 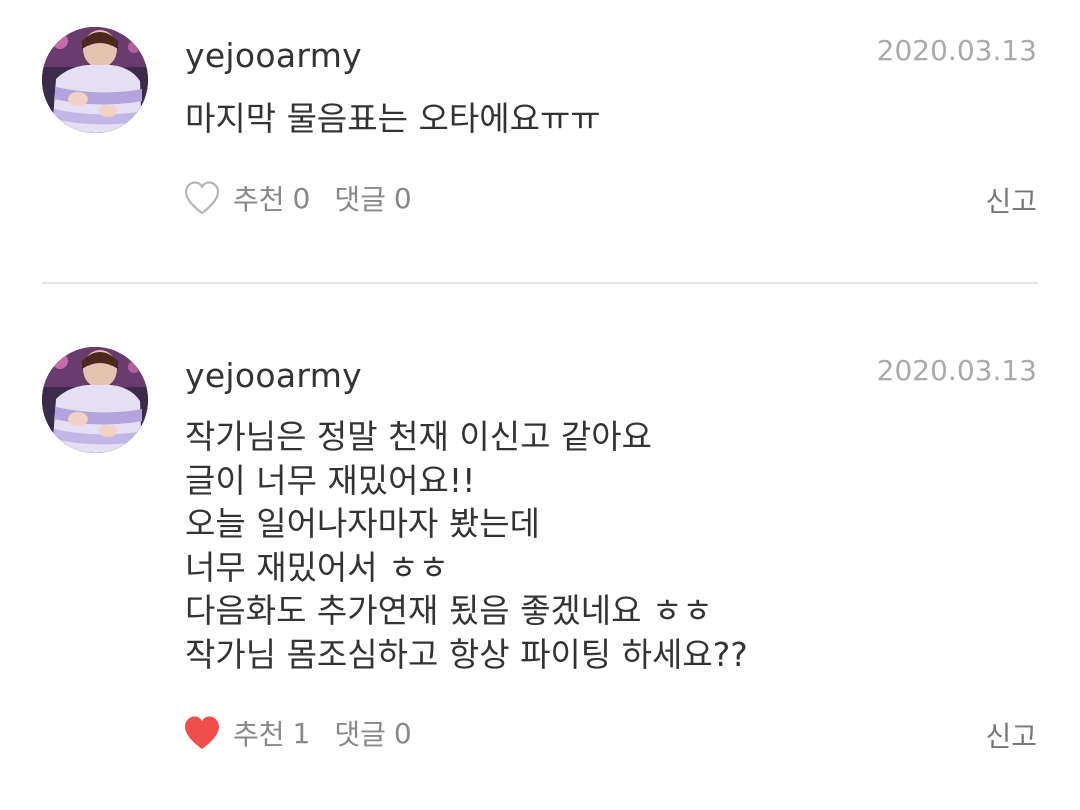 What do you see at coordinates (317, 567) in the screenshot?
I see `comment-line: 너무 재밌어서 ㅎㅎ` at bounding box center [317, 567].